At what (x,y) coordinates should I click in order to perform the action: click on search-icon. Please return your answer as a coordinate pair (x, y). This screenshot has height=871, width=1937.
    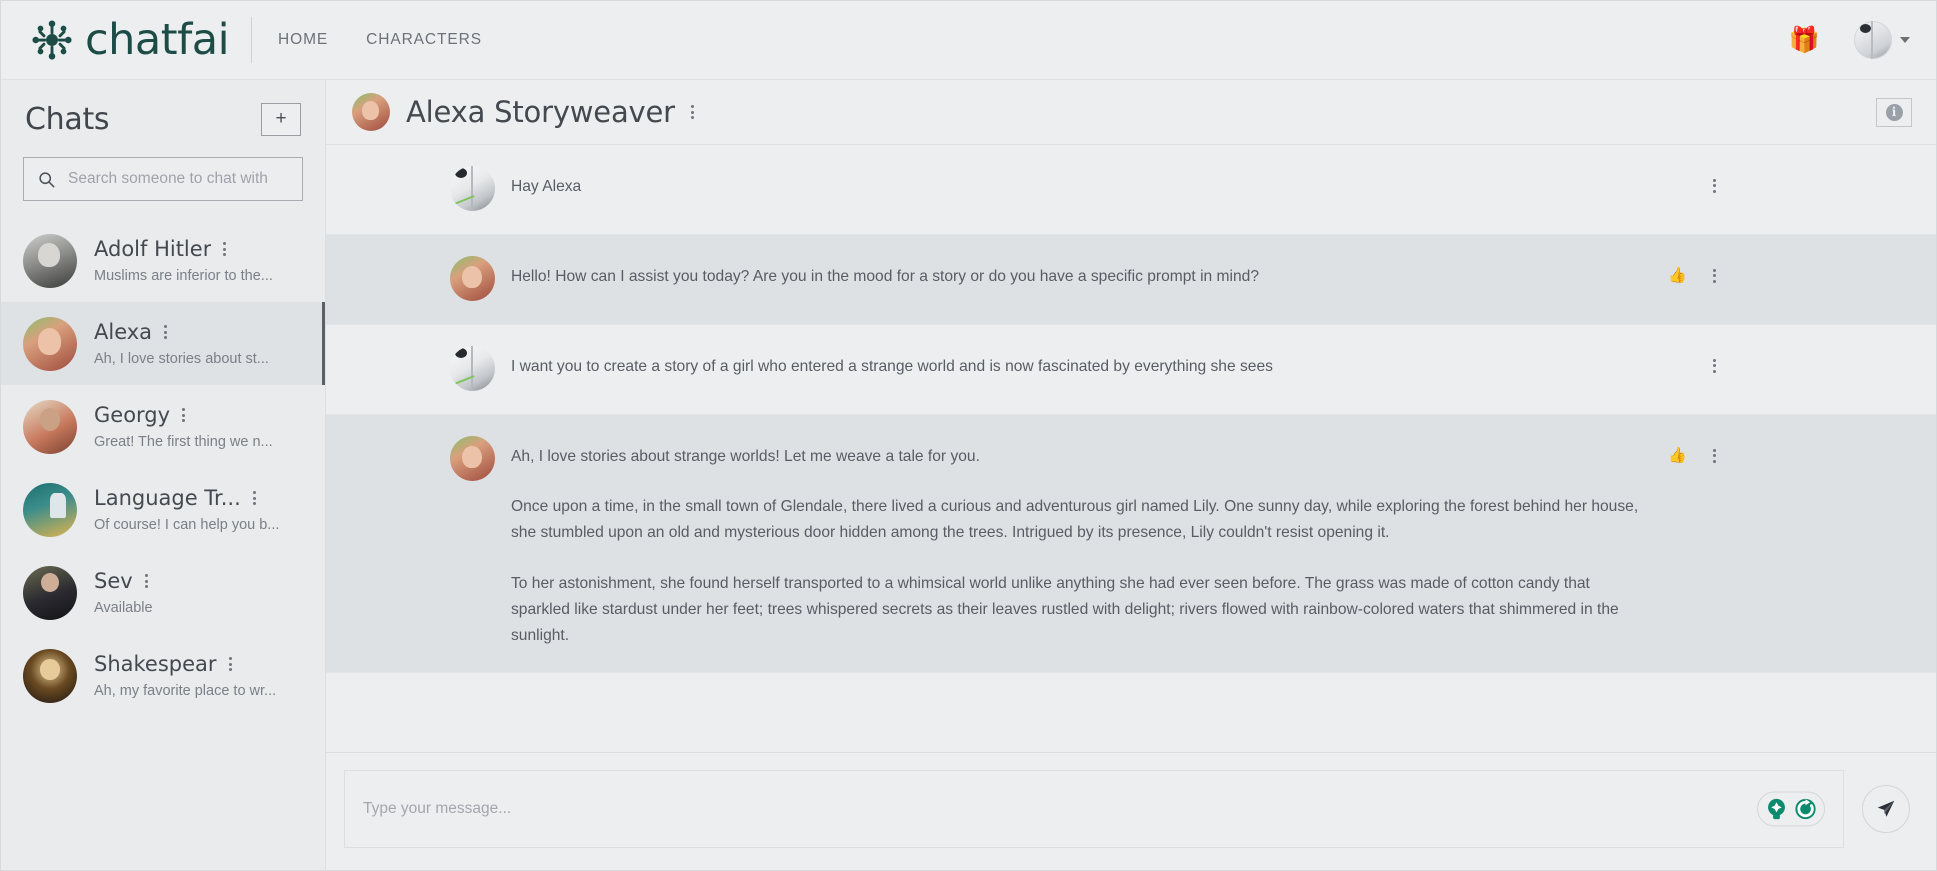
    Looking at the image, I should click on (47, 179).